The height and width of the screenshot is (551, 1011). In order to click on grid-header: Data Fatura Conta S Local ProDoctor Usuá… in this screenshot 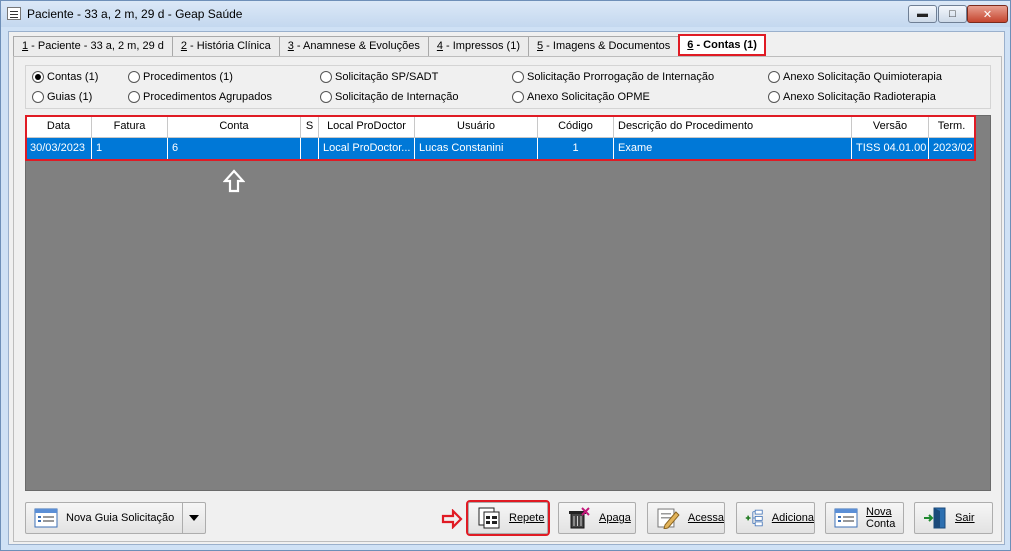, I will do `click(500, 127)`.